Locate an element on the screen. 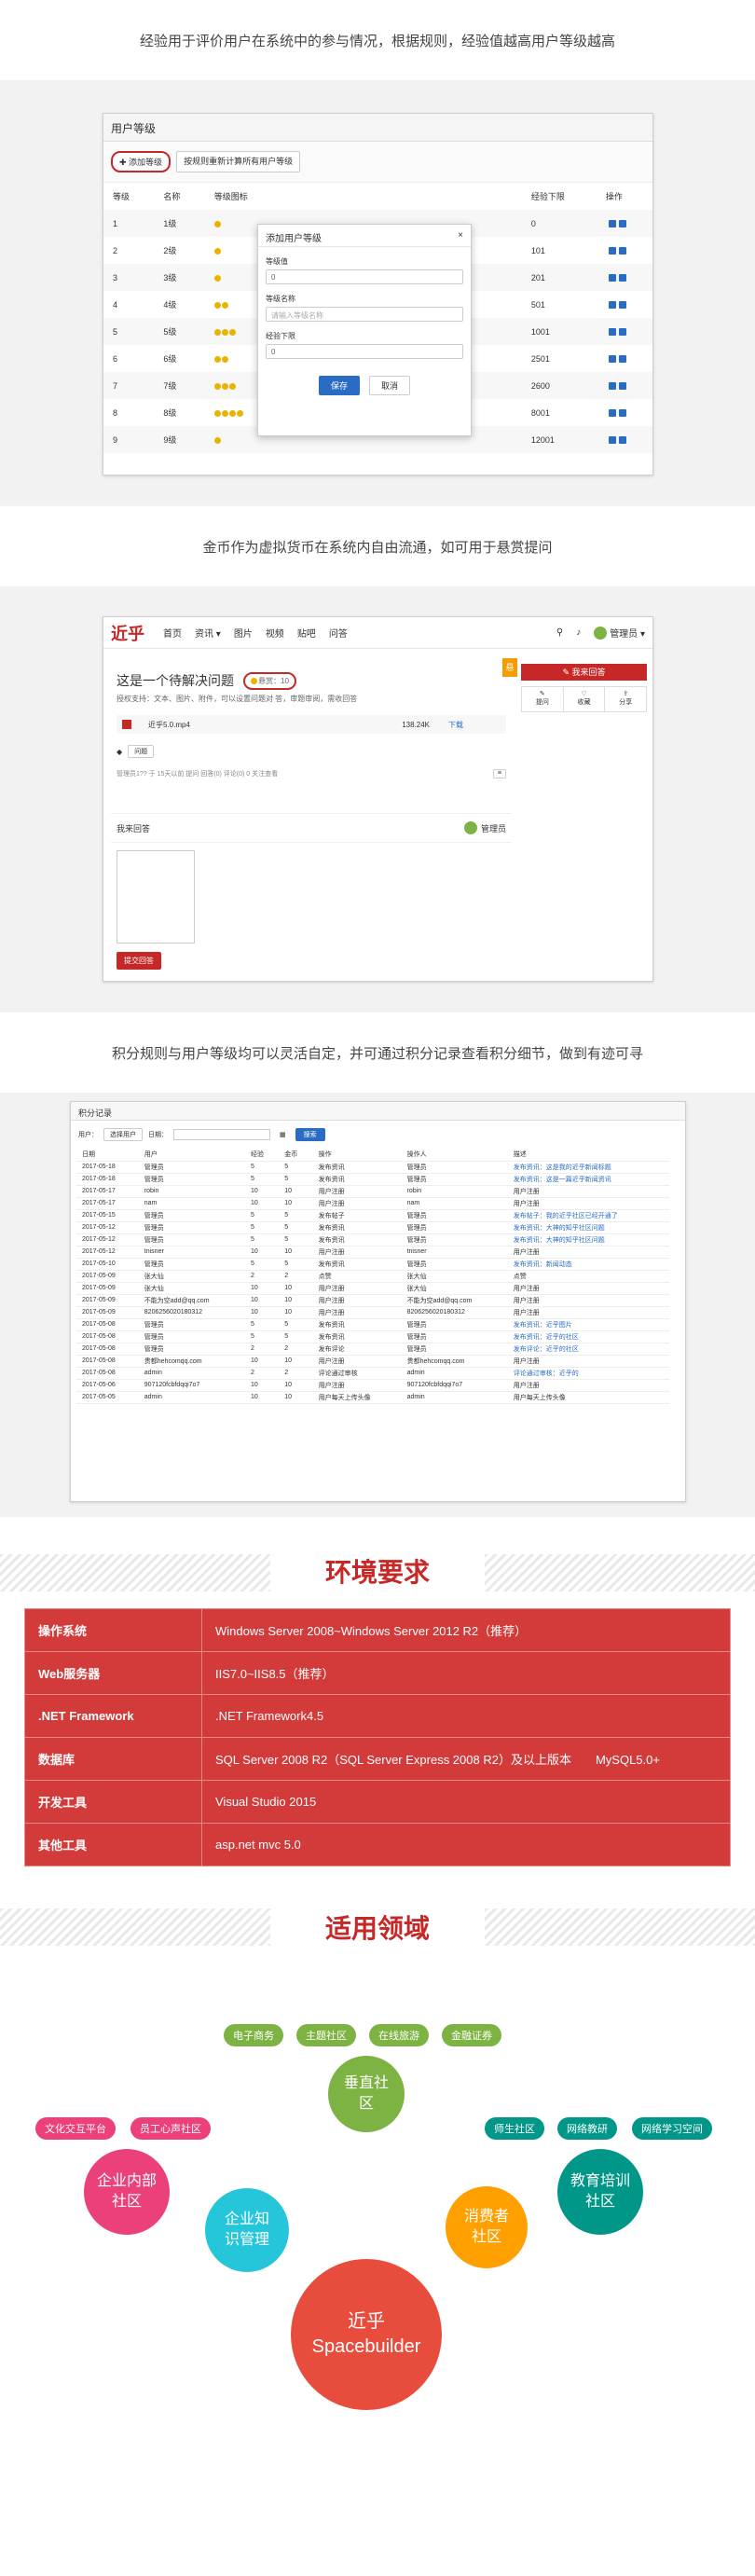 The height and width of the screenshot is (2576, 755). favorite-action: ♡ 收藏 is located at coordinates (583, 699).